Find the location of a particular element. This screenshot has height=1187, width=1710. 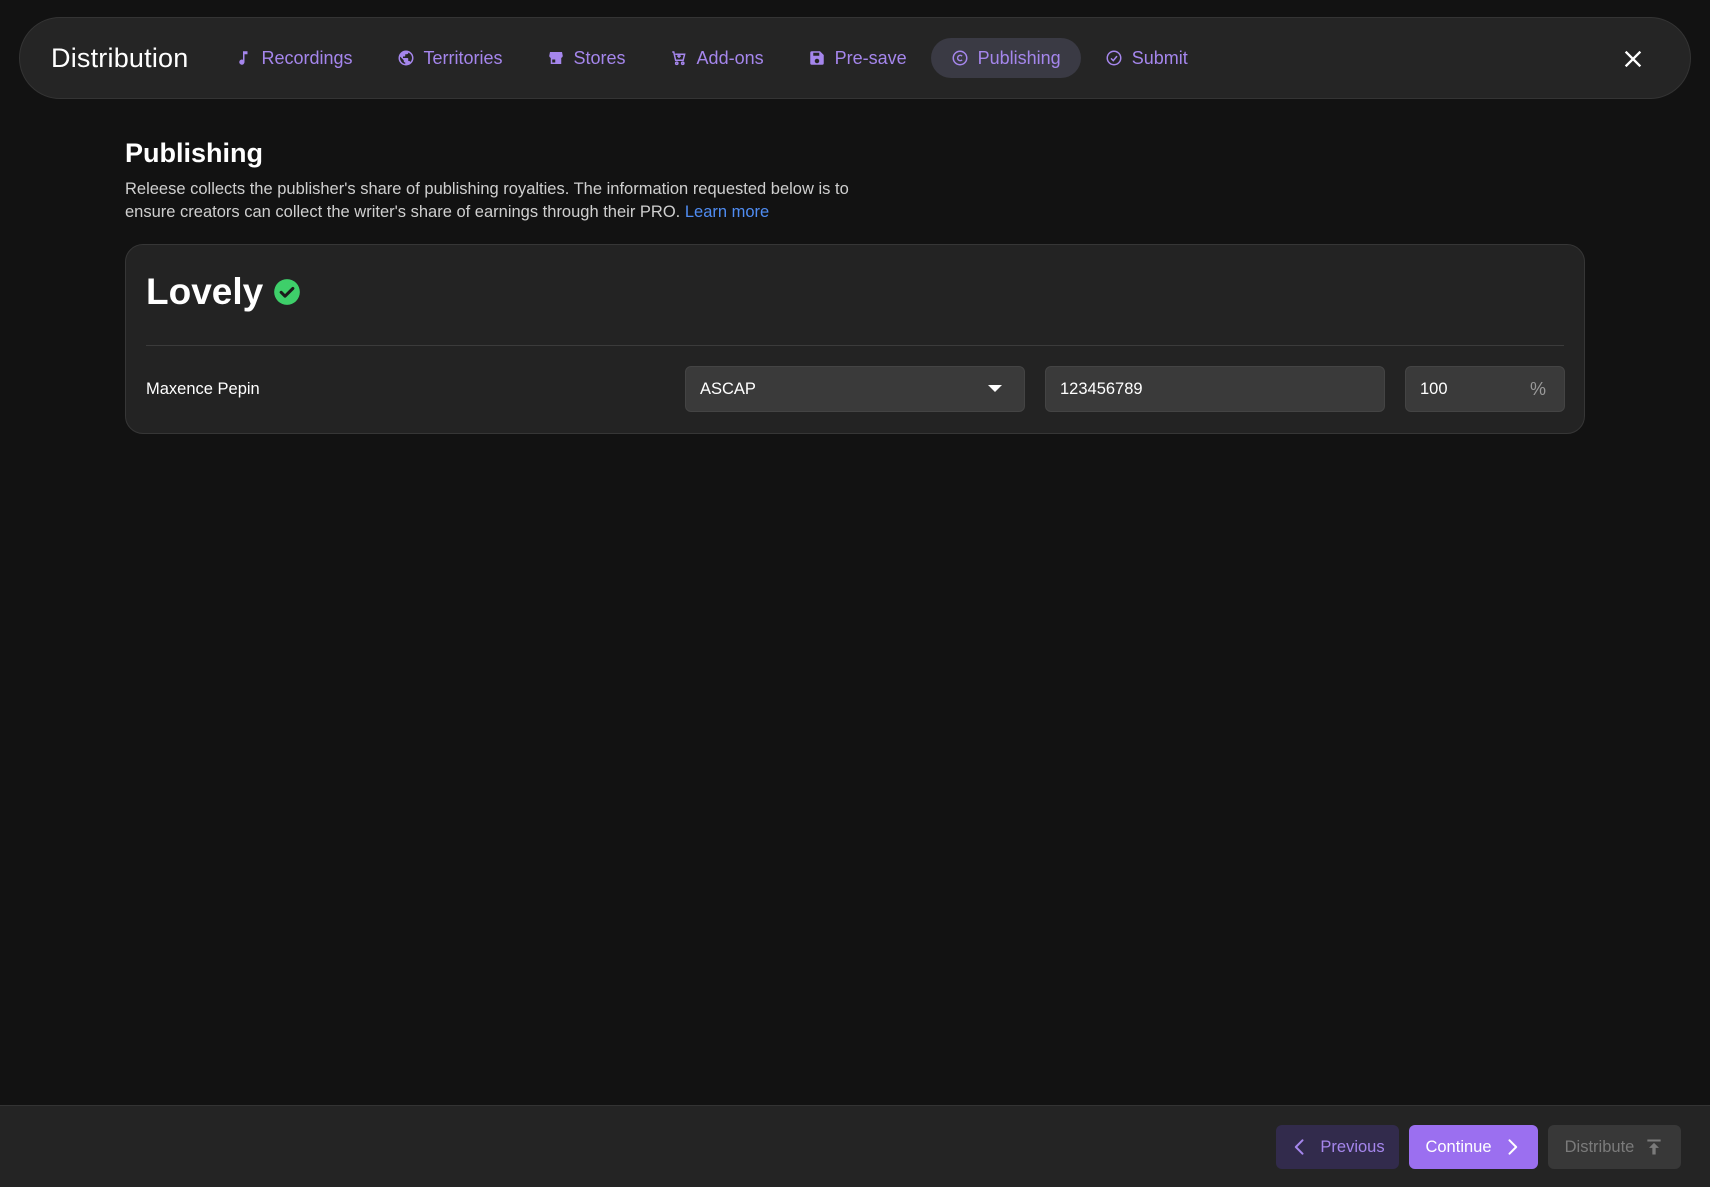

upload-icon is located at coordinates (1654, 1147).